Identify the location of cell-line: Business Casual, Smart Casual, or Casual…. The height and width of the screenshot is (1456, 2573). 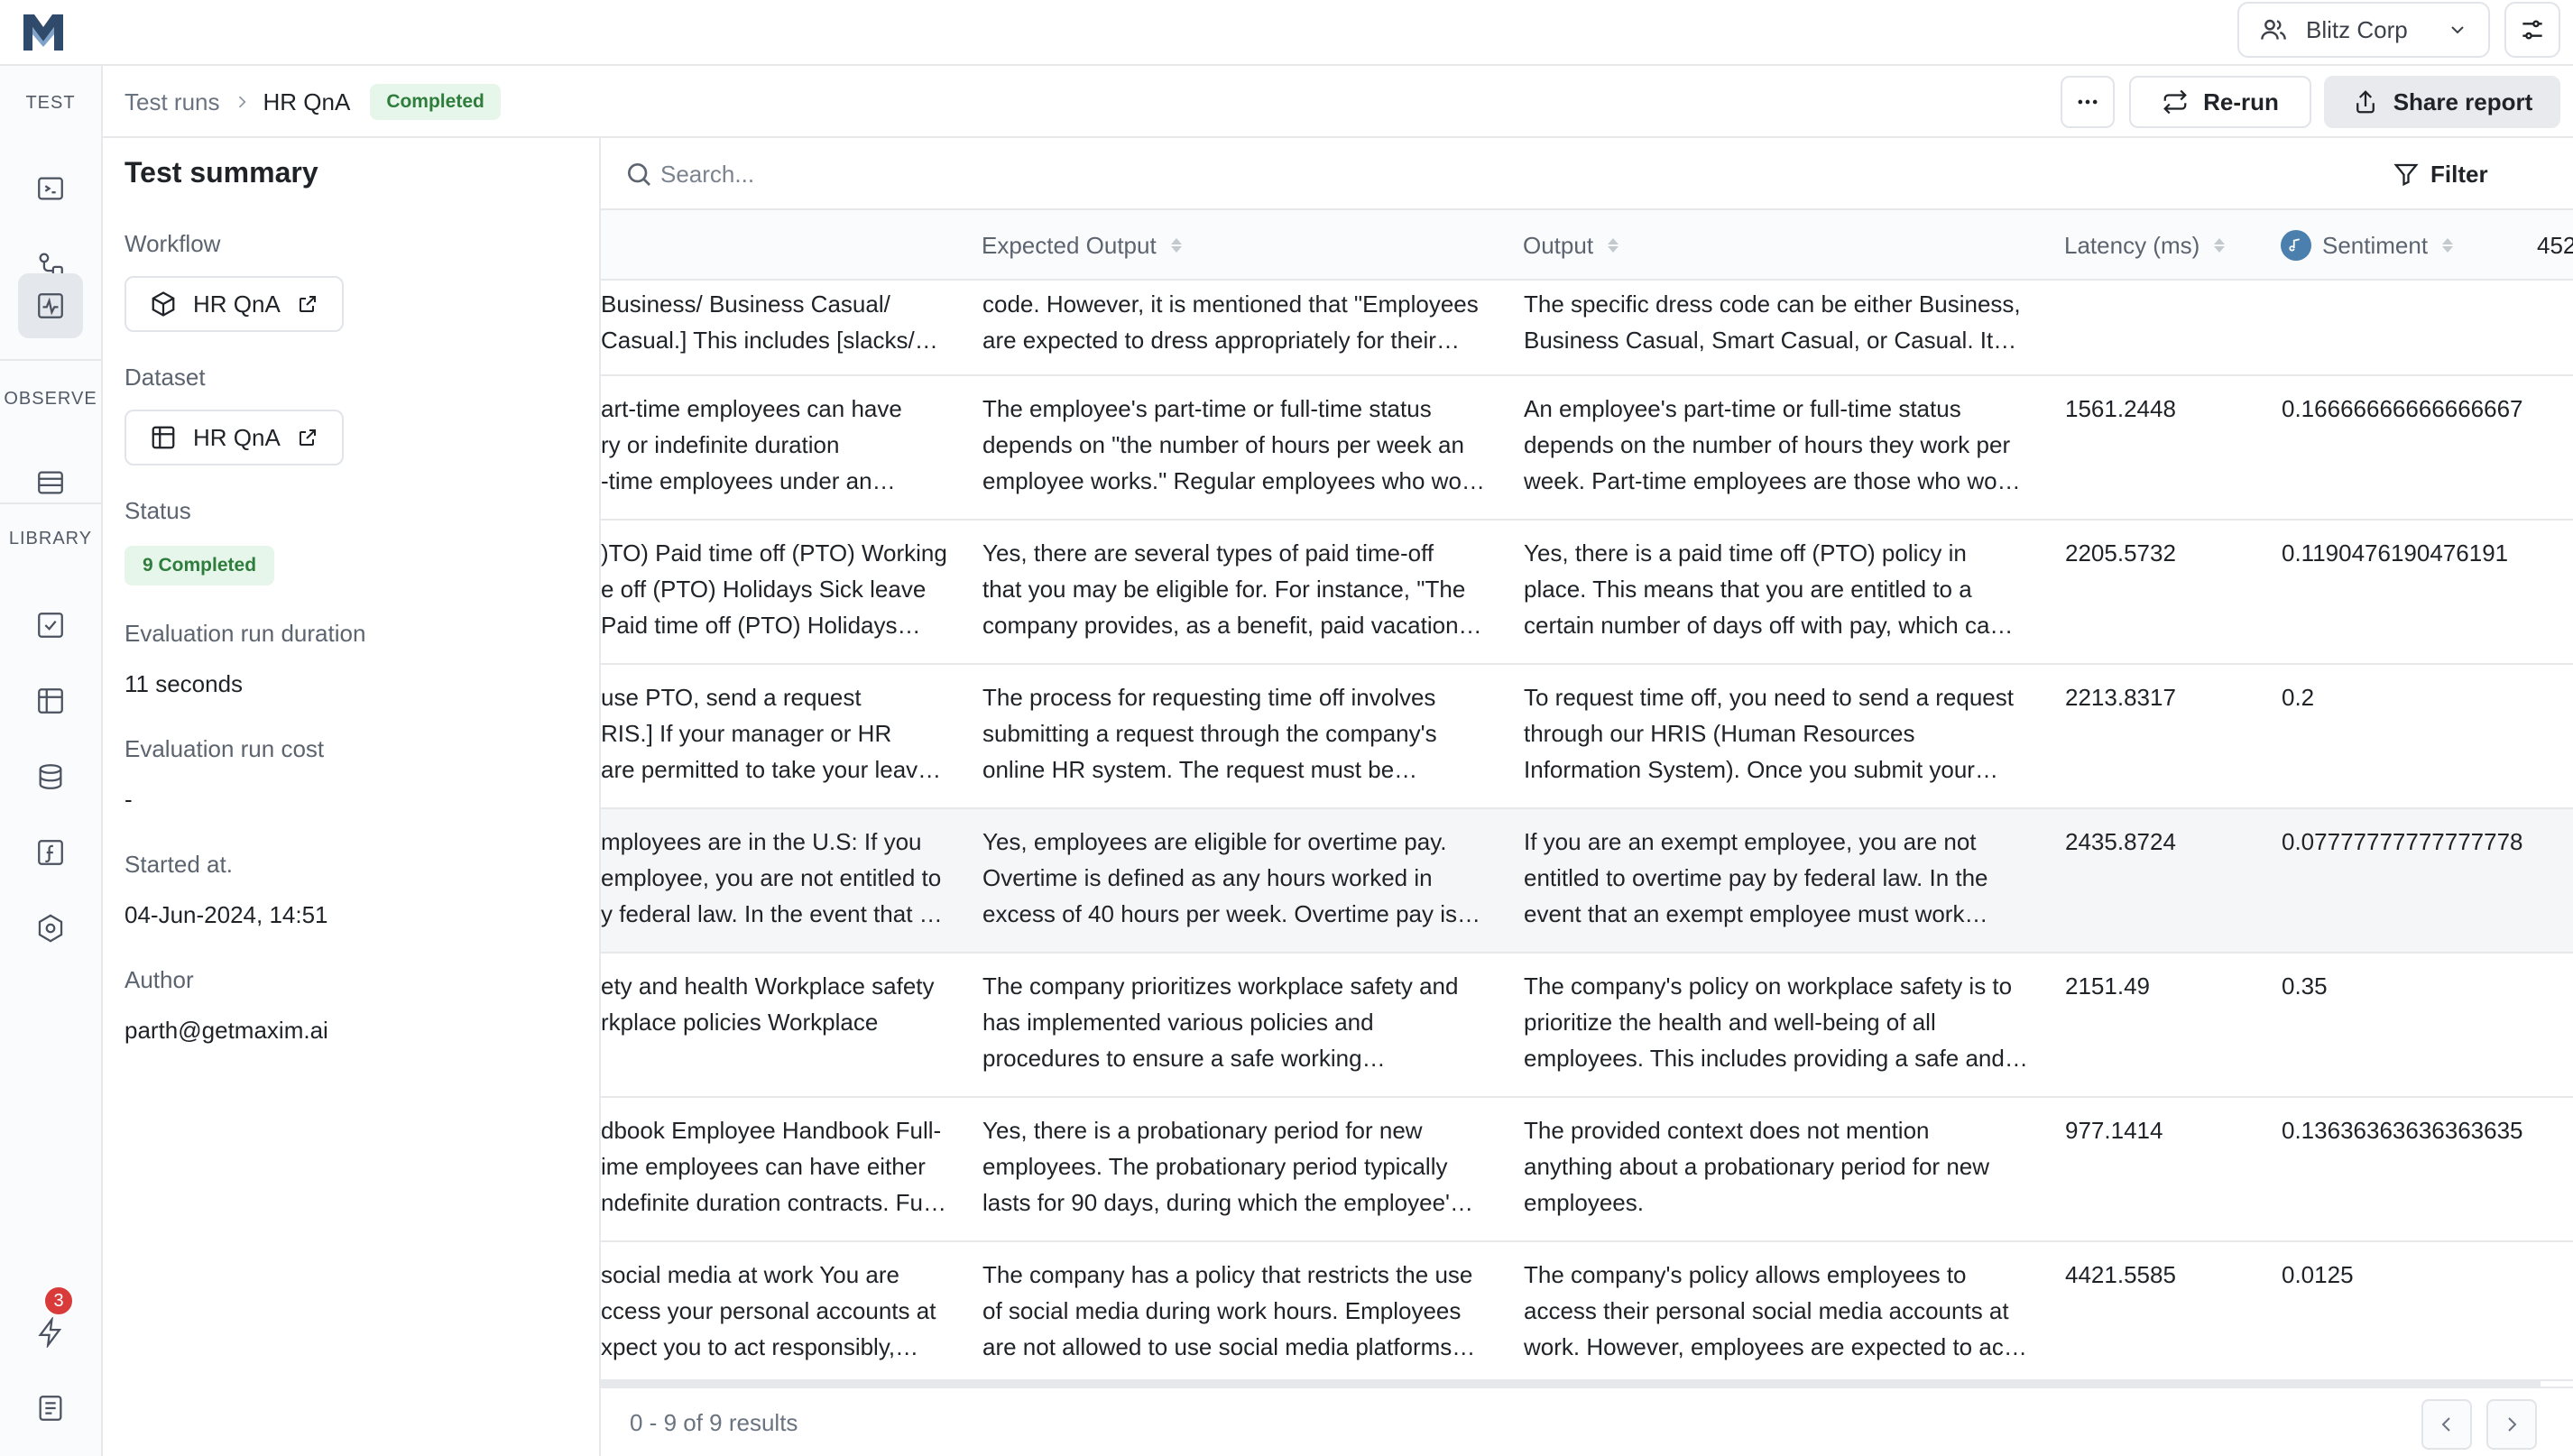
(1770, 341).